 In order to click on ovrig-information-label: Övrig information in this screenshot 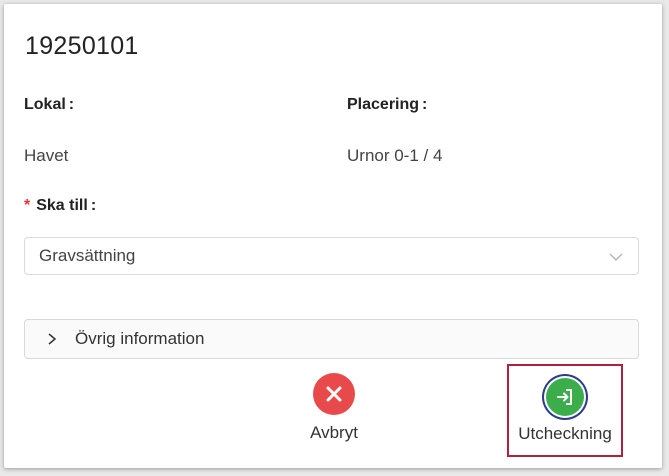, I will do `click(140, 338)`.